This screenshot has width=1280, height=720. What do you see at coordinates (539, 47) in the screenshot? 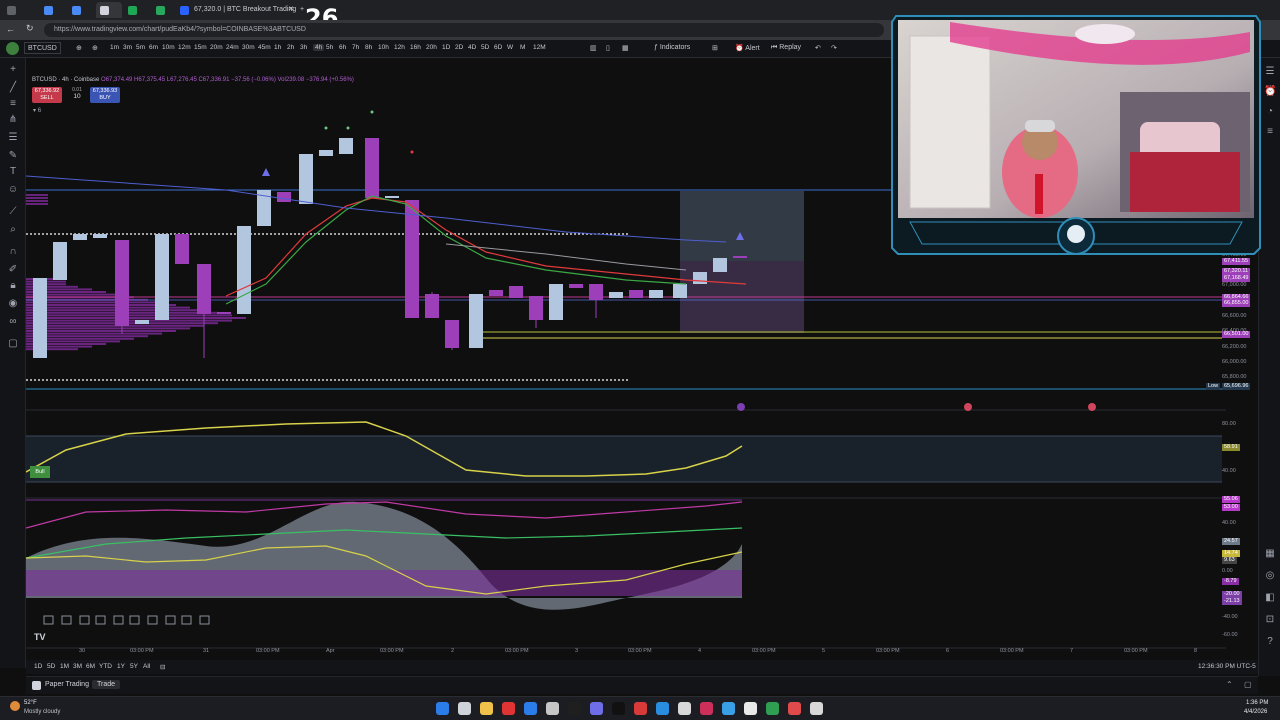
I see `timeframe-12M: 12M` at bounding box center [539, 47].